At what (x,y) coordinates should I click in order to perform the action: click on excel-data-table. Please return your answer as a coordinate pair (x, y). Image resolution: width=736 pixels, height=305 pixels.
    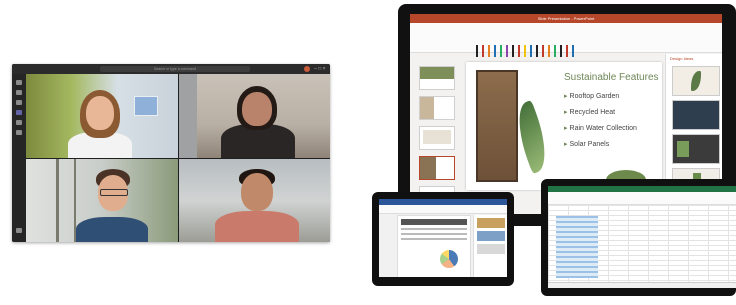
    Looking at the image, I should click on (577, 247).